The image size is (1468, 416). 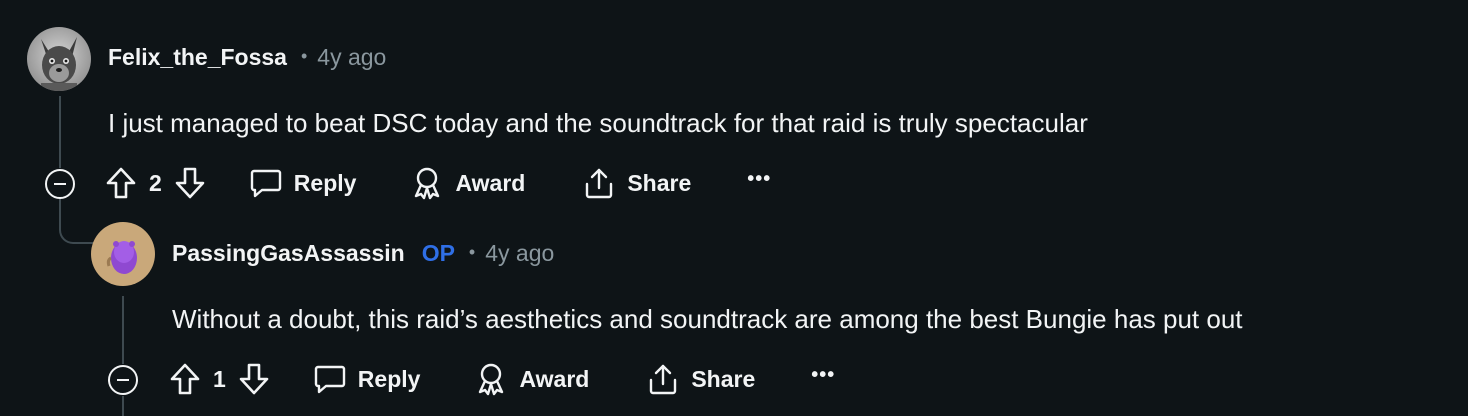 I want to click on snoo-avatar-icon, so click(x=123, y=254).